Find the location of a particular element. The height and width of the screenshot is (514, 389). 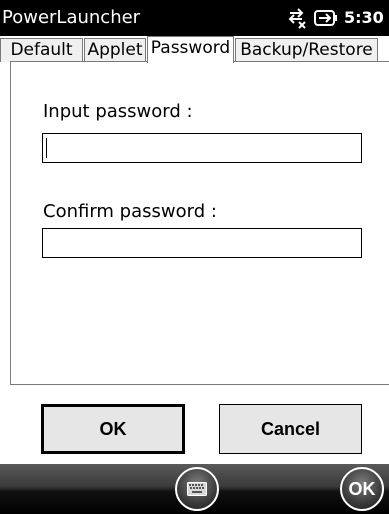

input-password-field is located at coordinates (202, 148).